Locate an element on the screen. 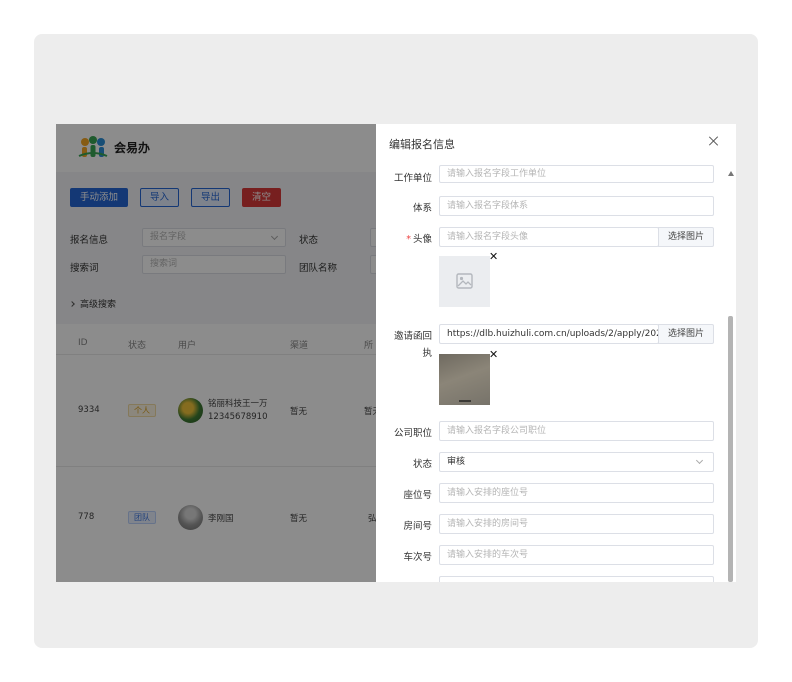 This screenshot has height=682, width=792. status-select: 审核 is located at coordinates (576, 462).